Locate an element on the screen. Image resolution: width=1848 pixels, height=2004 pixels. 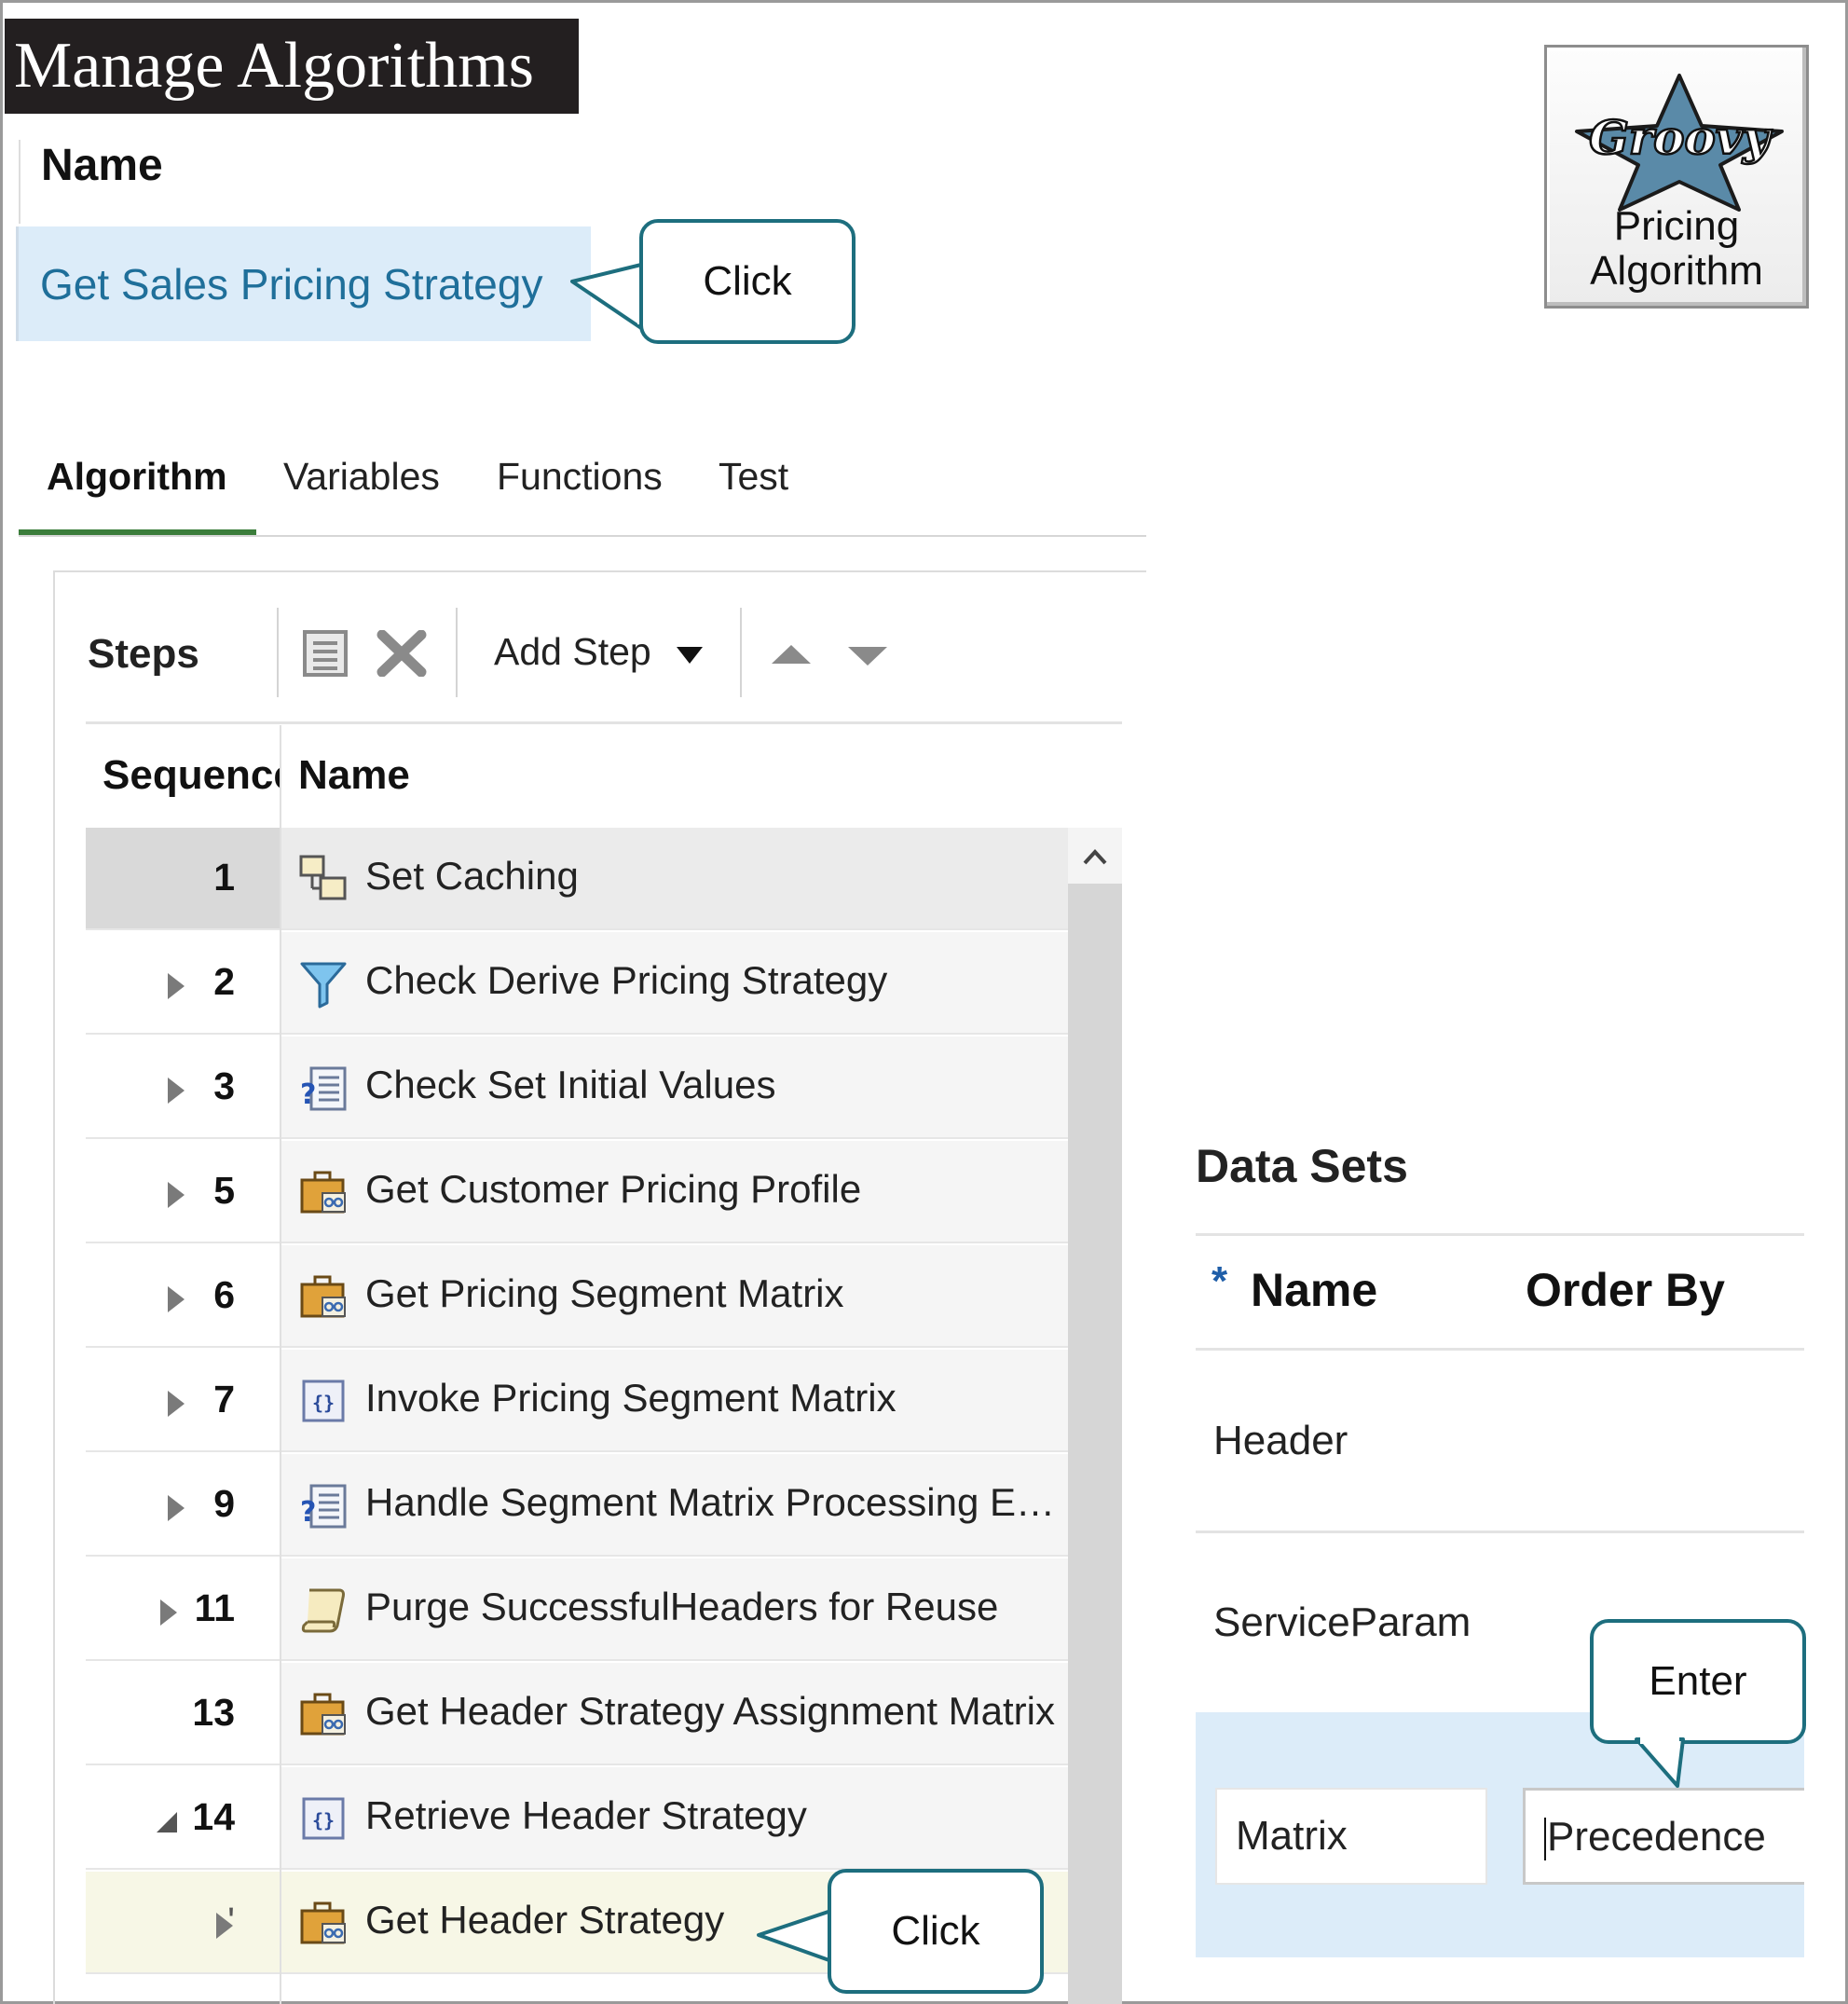
tab-algorithm: Algorithm is located at coordinates (137, 477).